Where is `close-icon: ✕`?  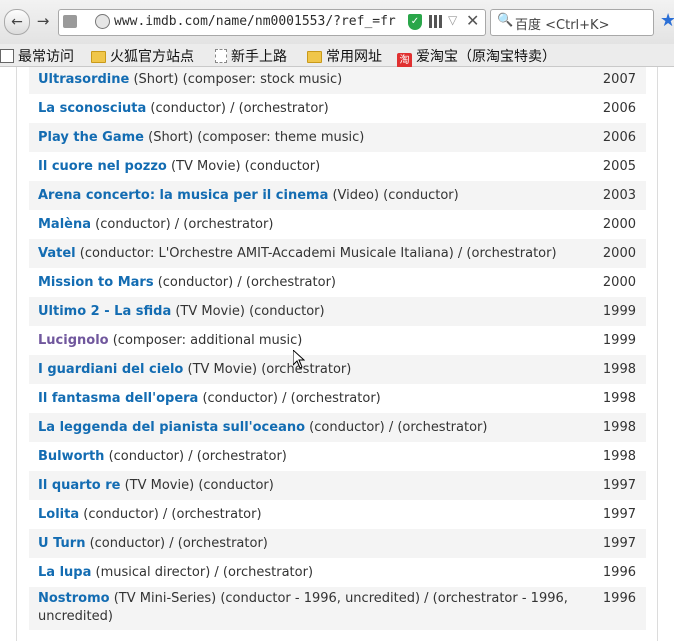
close-icon: ✕ is located at coordinates (472, 20).